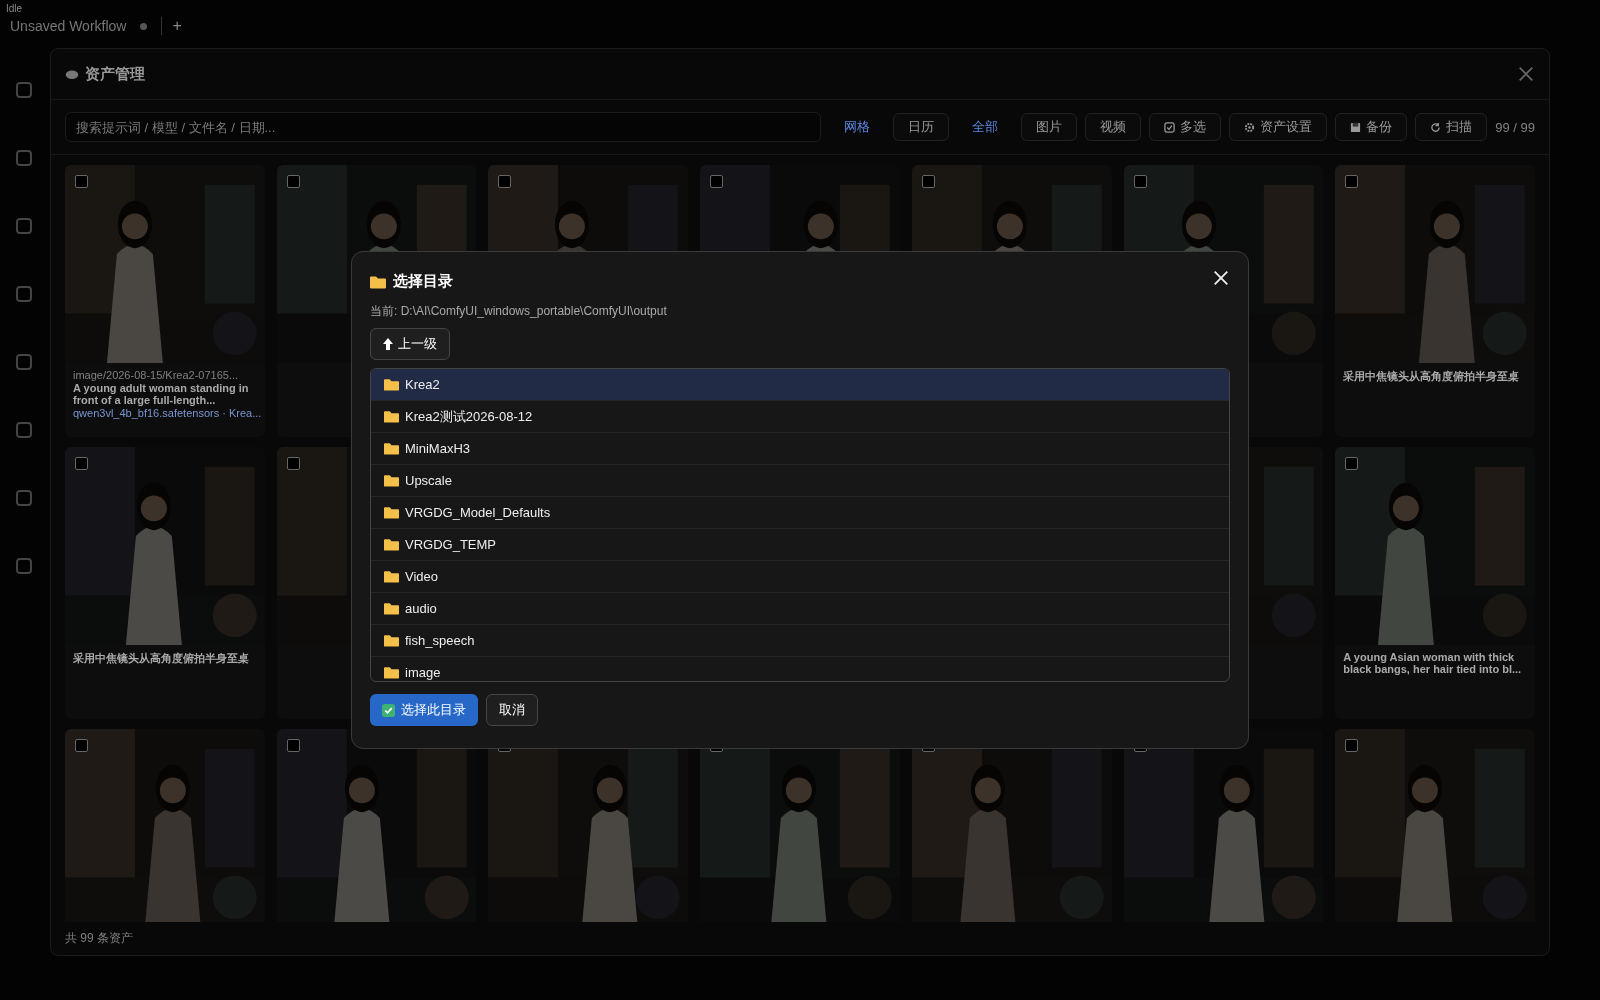 This screenshot has width=1600, height=1000. Describe the element at coordinates (68, 26) in the screenshot. I see `workflow-tab: Unsaved Workflow` at that location.